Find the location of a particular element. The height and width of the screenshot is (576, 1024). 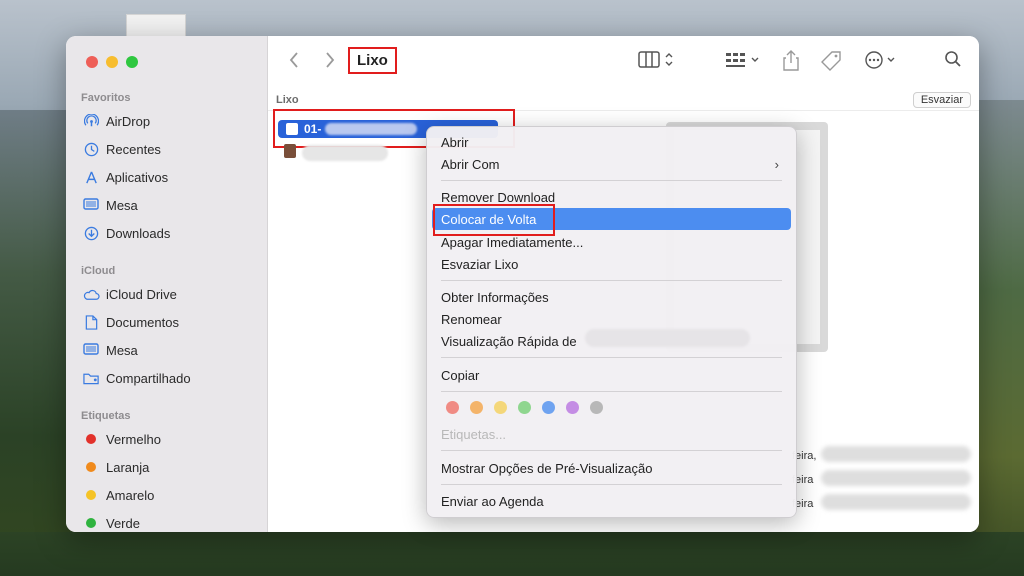

sidebar-item-airdrop: AirDrop is located at coordinates (115, 121).